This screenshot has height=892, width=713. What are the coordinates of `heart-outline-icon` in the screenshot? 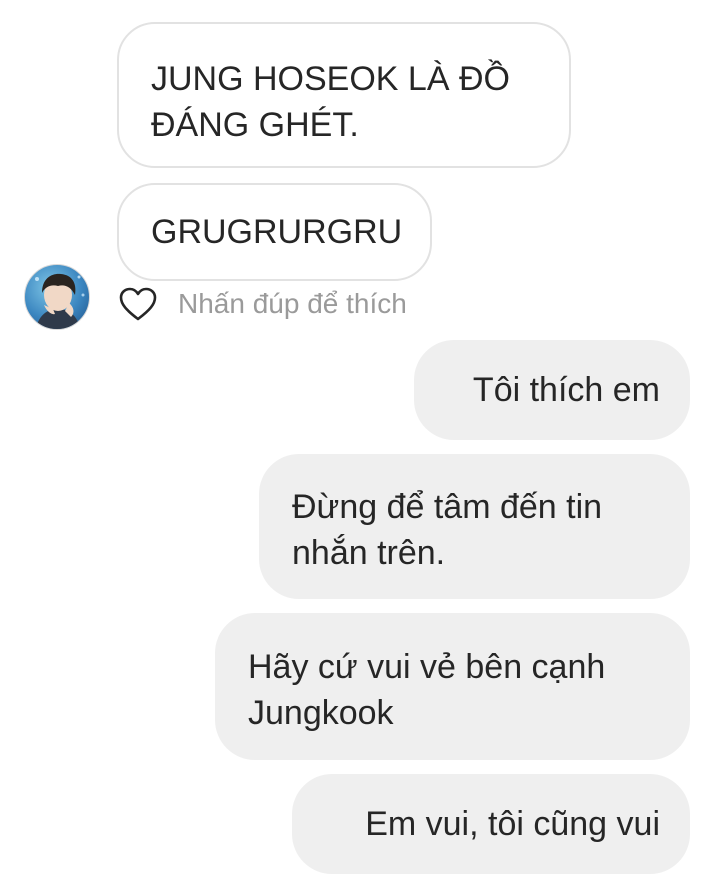 It's located at (139, 304).